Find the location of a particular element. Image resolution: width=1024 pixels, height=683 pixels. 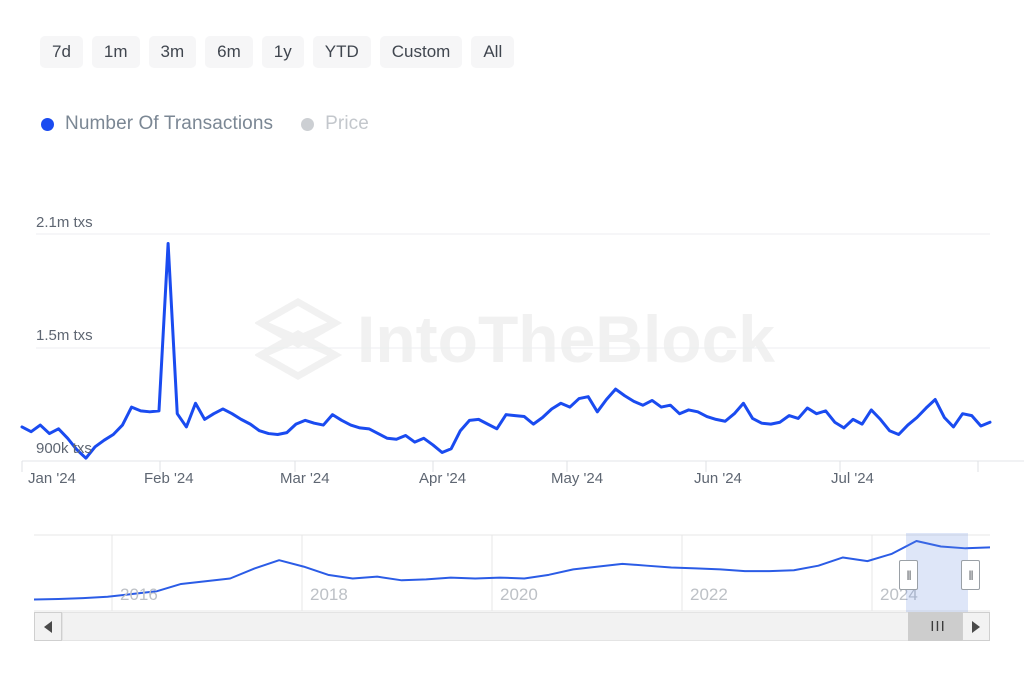

y-axis-label-bottom: 900k txs is located at coordinates (64, 448).